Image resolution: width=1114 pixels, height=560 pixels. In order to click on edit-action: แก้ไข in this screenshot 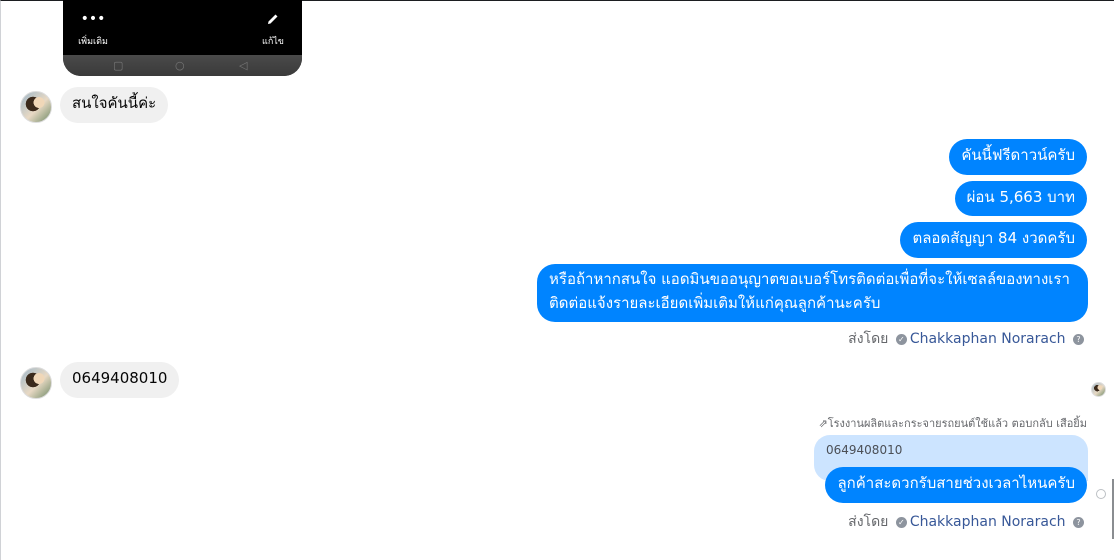, I will do `click(272, 30)`.